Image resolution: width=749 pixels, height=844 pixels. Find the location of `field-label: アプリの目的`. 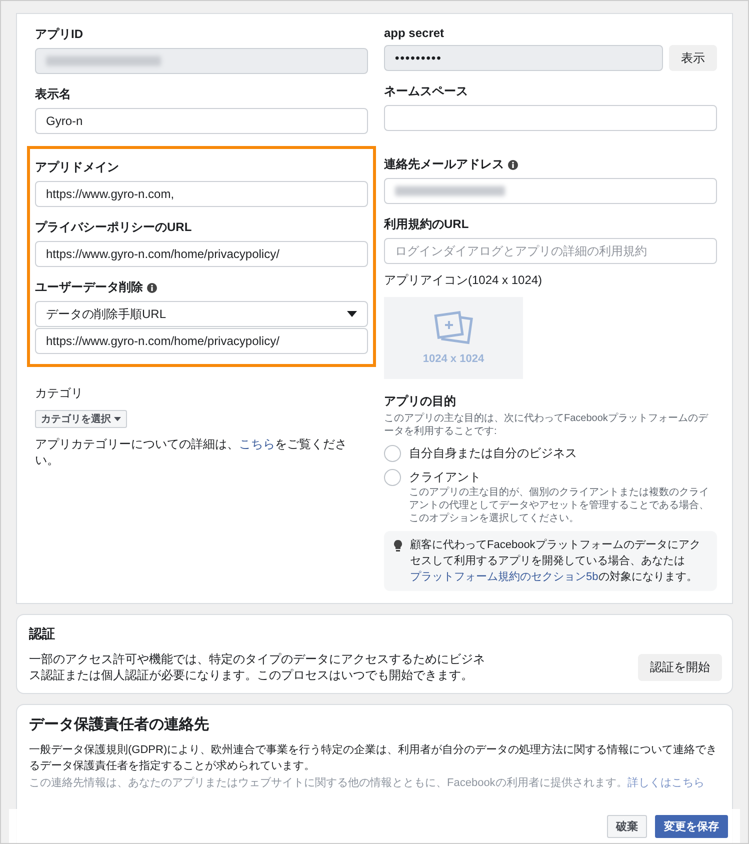

field-label: アプリの目的 is located at coordinates (420, 401).